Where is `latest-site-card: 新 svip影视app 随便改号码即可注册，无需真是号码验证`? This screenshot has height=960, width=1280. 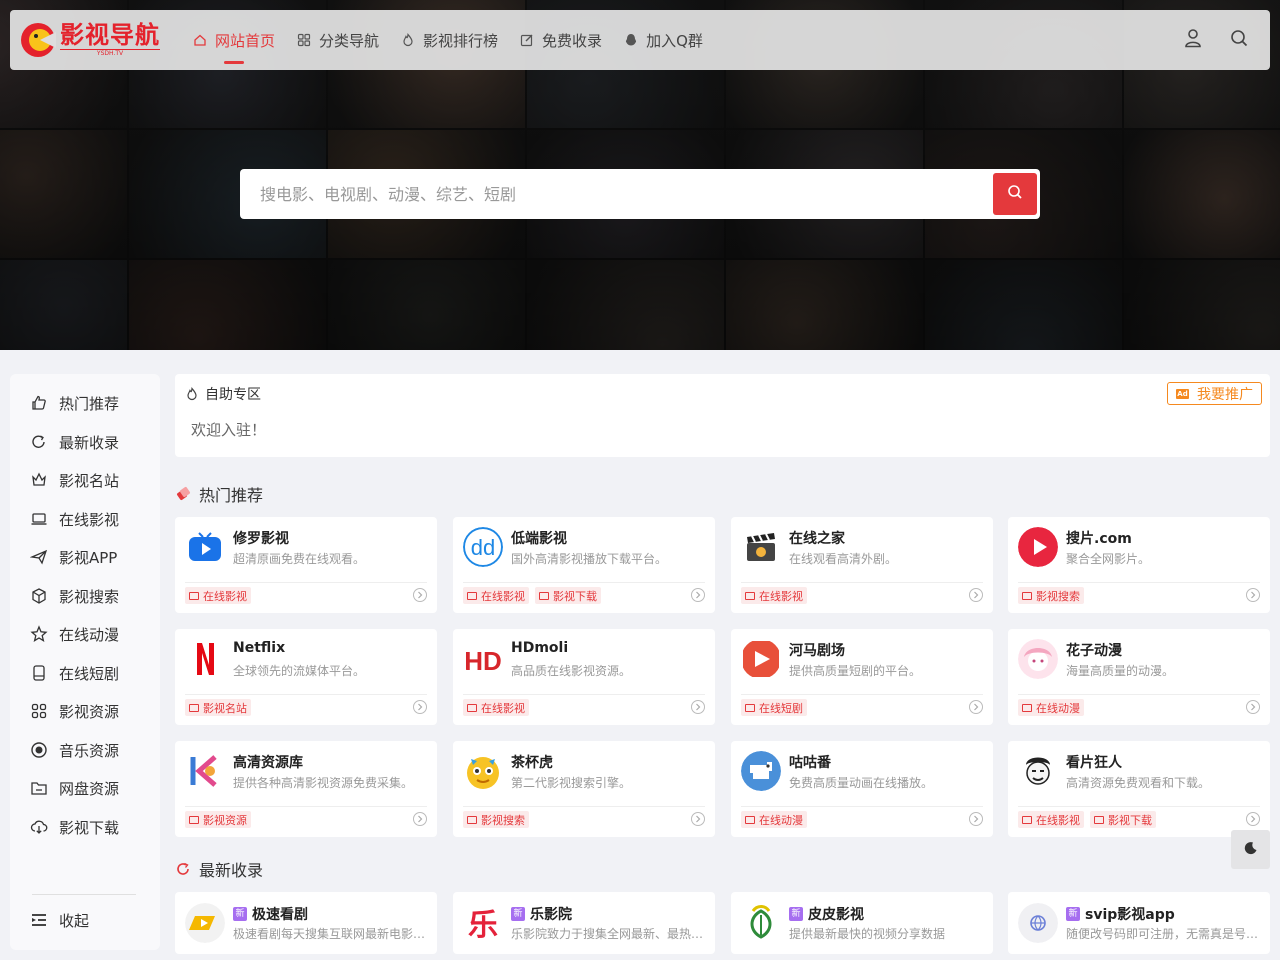 latest-site-card: 新 svip影视app 随便改号码即可注册，无需真是号码验证 is located at coordinates (1139, 923).